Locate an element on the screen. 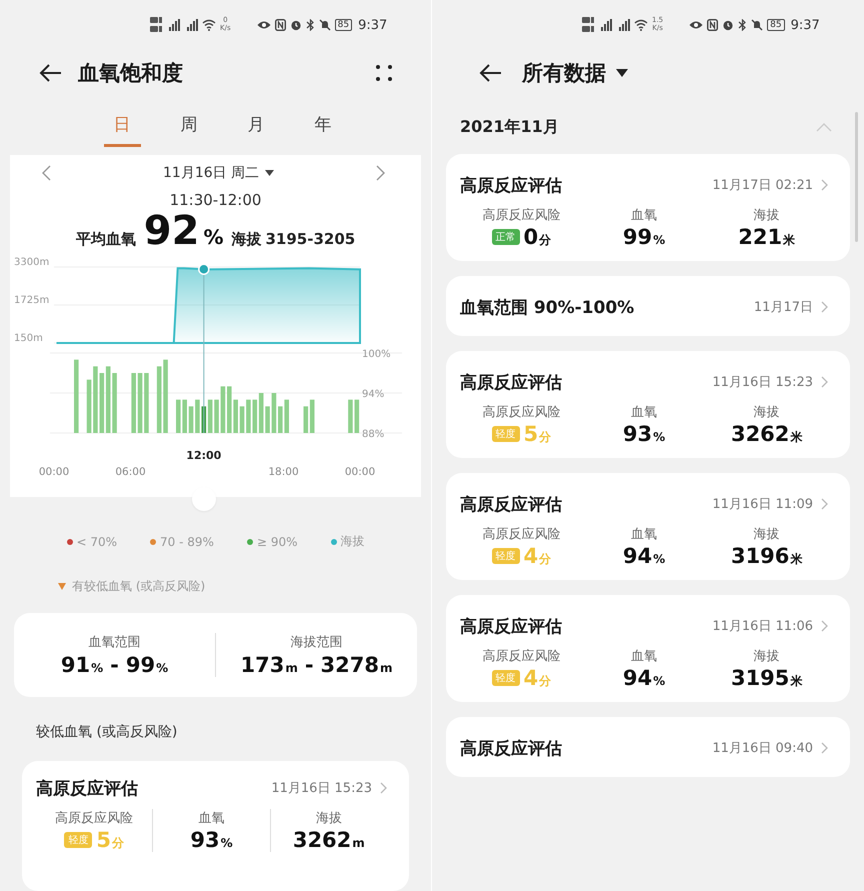 The width and height of the screenshot is (864, 891). assessment-card: 高原反应评估 11月16日 11:09 高原反应风险 轻度 4分 血氧 94% 海拔 3196米 is located at coordinates (648, 526).